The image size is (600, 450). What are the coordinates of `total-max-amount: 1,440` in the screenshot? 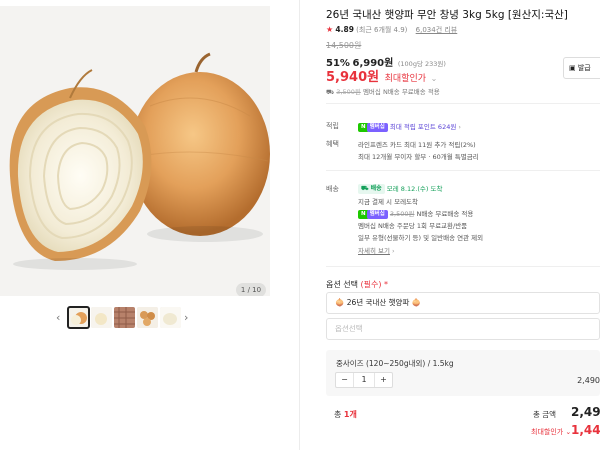 It's located at (585, 430).